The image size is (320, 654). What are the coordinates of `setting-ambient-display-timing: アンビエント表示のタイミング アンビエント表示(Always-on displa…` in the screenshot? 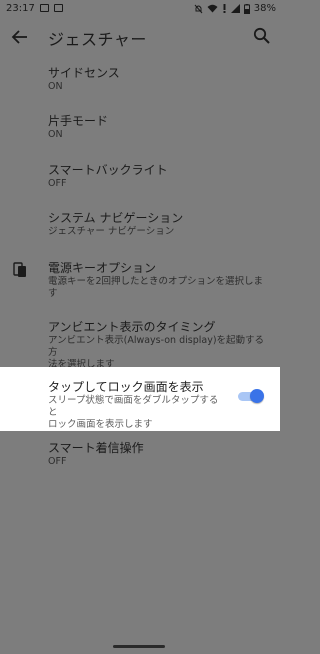 It's located at (140, 345).